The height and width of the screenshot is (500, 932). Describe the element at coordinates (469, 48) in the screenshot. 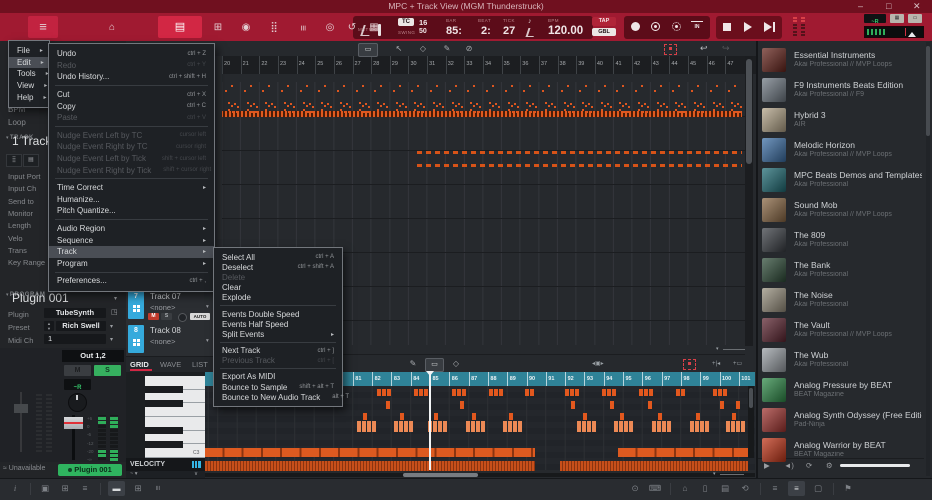

I see `mute-tool-icon: ⊘` at that location.